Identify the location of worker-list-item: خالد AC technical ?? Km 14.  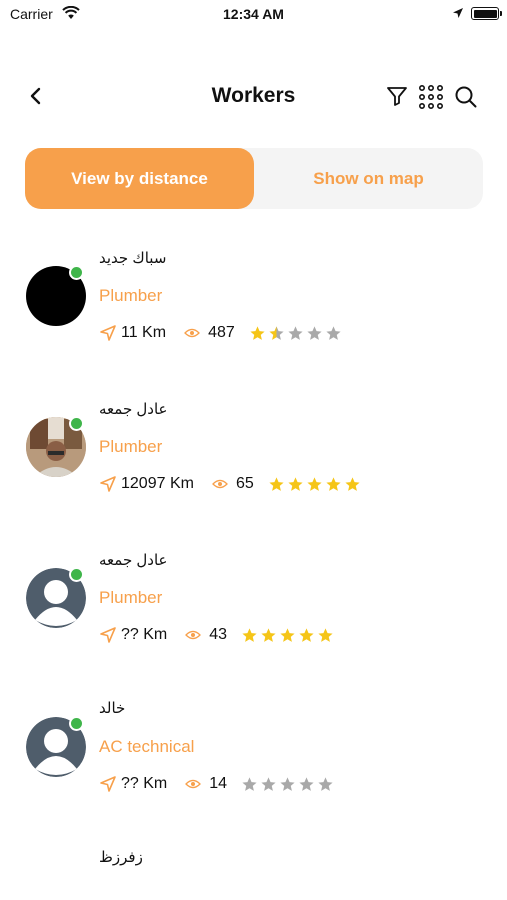
(253, 751).